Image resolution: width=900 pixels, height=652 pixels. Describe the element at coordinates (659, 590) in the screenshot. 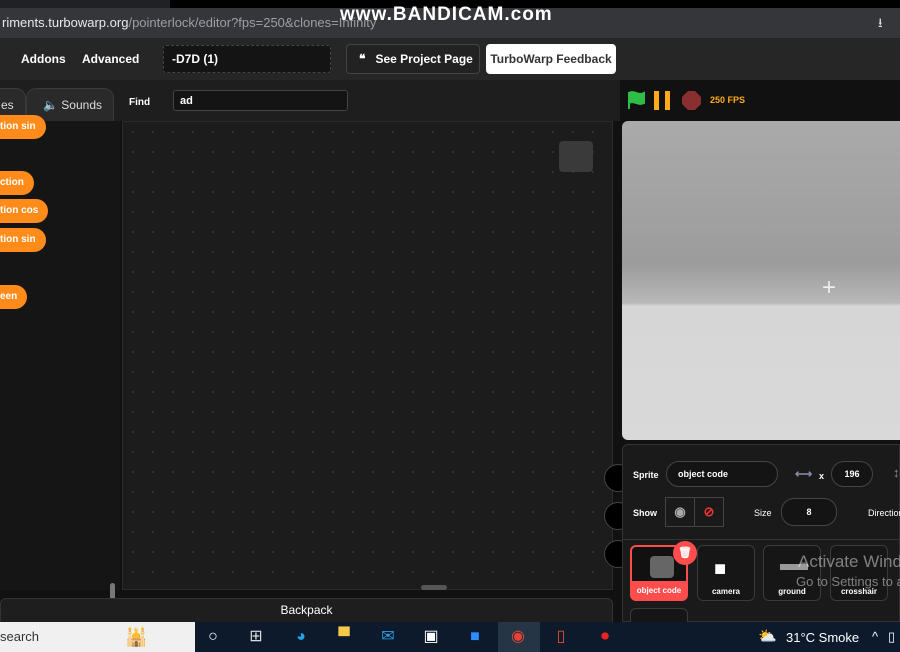

I see `sprite-name: object code` at that location.